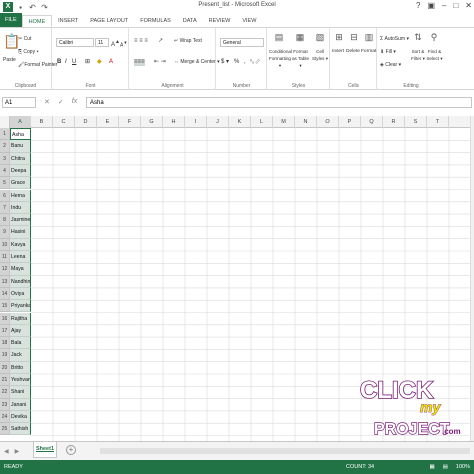  I want to click on italic-button: I, so click(66, 62).